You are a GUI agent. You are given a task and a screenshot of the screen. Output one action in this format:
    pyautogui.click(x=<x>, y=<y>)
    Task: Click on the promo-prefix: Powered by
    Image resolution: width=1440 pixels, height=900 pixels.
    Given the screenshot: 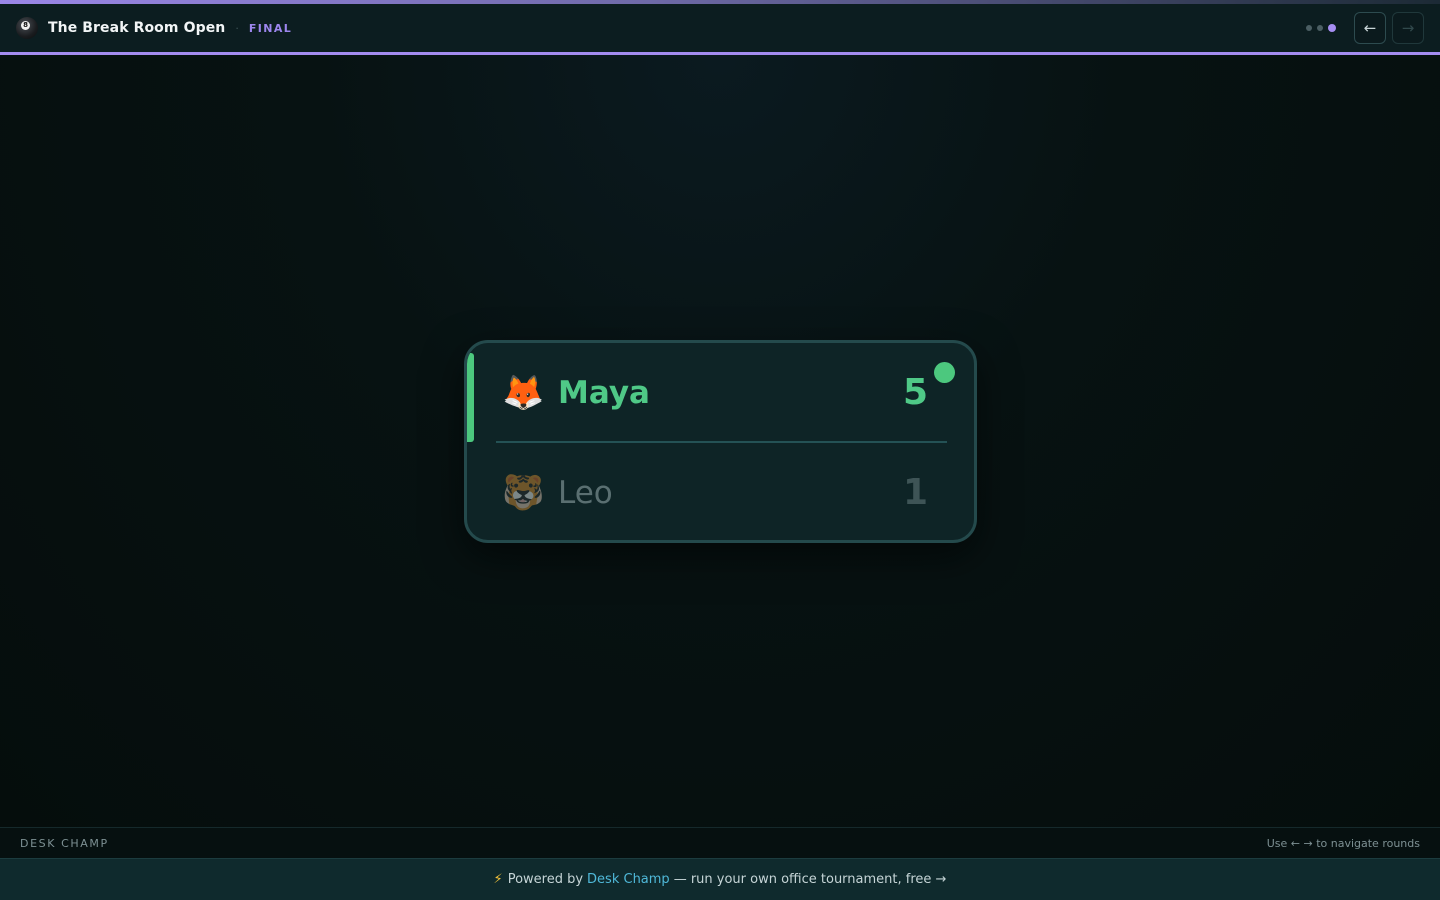 What is the action you would take?
    pyautogui.click(x=545, y=879)
    